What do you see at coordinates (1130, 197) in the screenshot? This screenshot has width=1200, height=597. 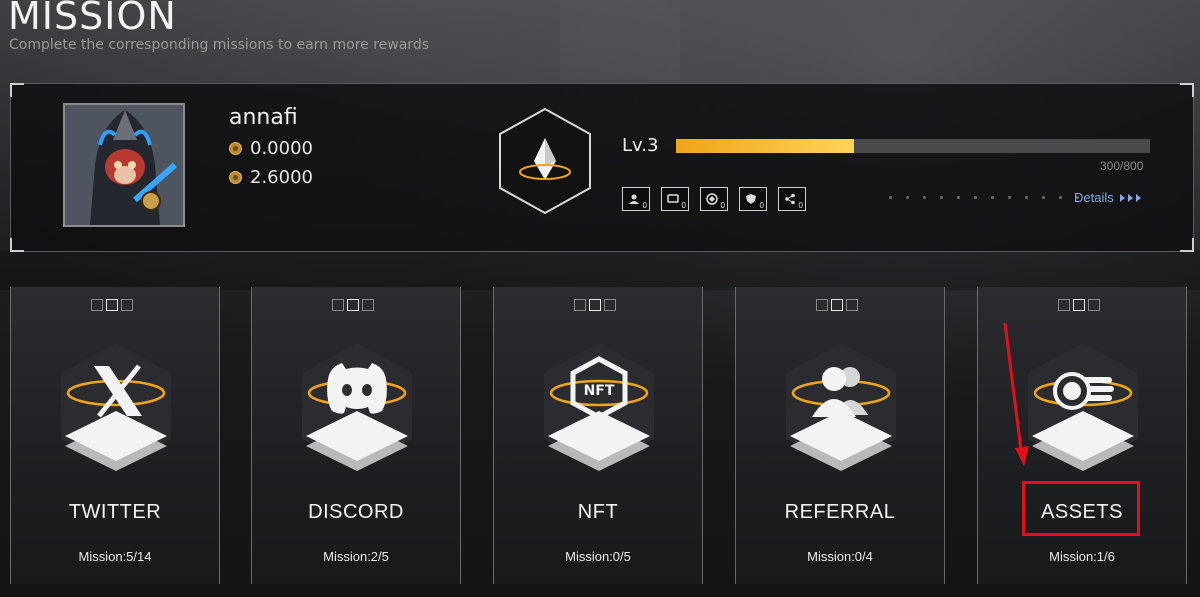 I see `triple-arrow-icon` at bounding box center [1130, 197].